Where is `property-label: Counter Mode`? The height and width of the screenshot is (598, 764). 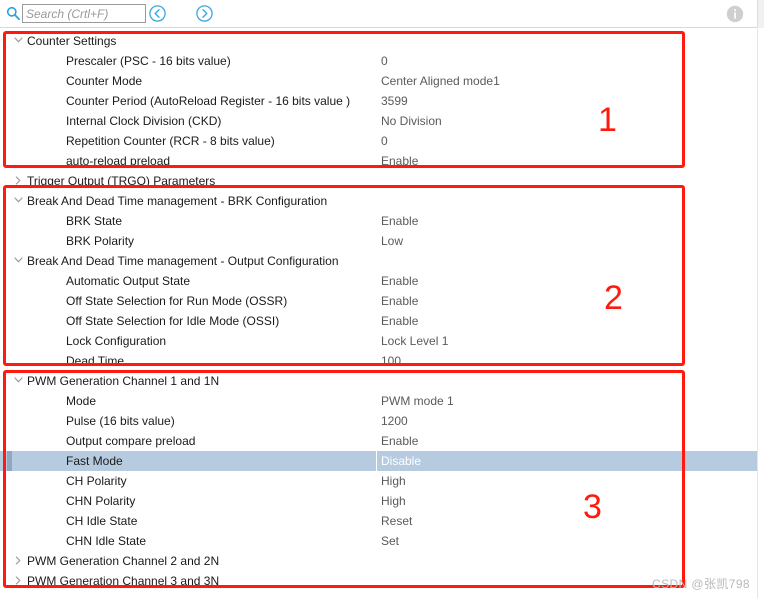
property-label: Counter Mode is located at coordinates (104, 81).